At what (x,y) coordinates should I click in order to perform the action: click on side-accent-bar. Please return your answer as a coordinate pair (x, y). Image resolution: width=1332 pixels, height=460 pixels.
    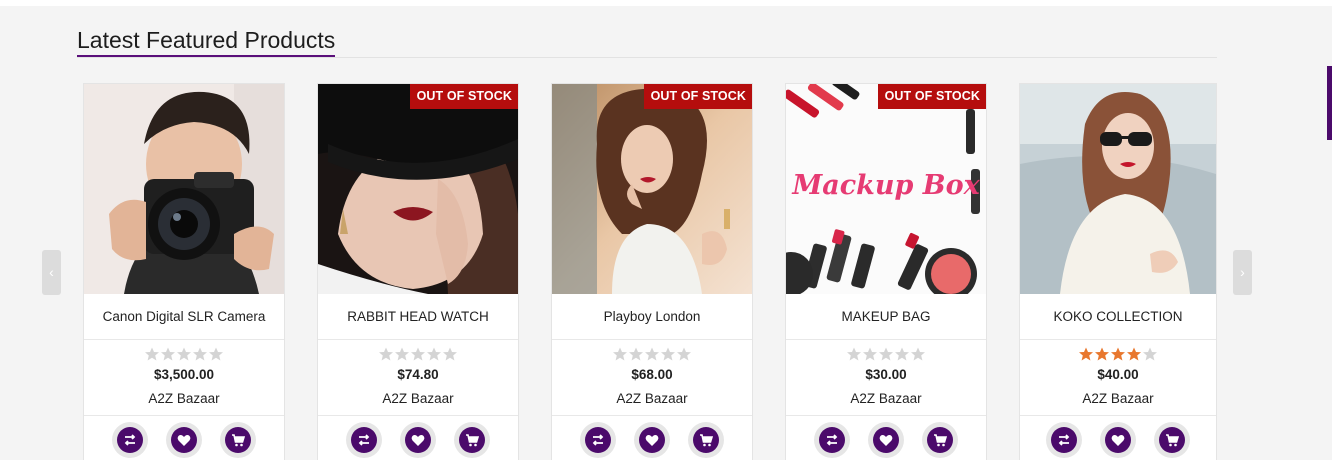
    Looking at the image, I should click on (1329, 103).